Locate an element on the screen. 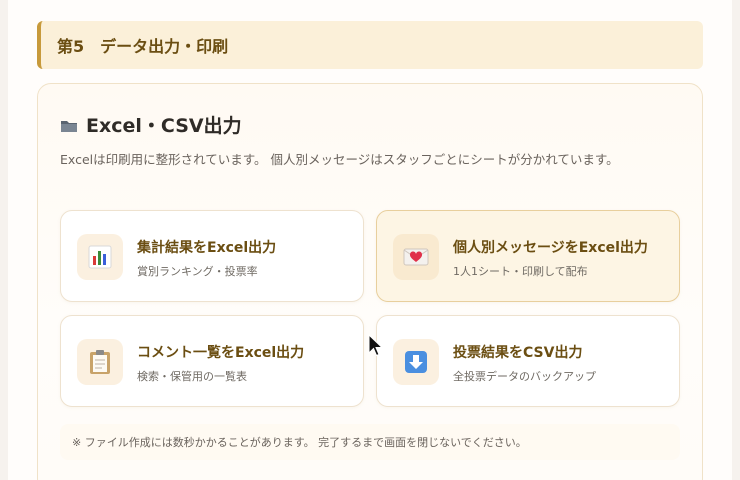  card-title-row: Excel・CSV出力 is located at coordinates (151, 124).